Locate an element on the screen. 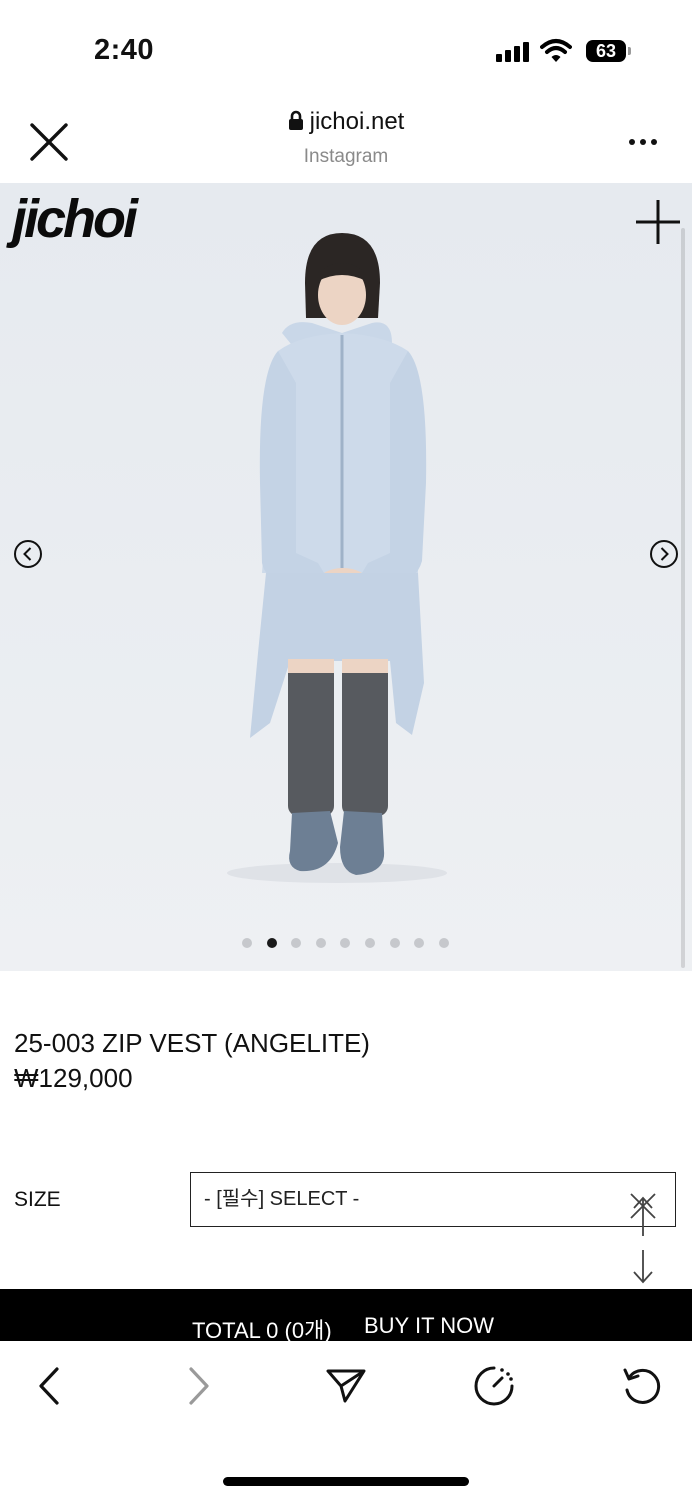 This screenshot has width=692, height=1500. reload-icon is located at coordinates (642, 1387).